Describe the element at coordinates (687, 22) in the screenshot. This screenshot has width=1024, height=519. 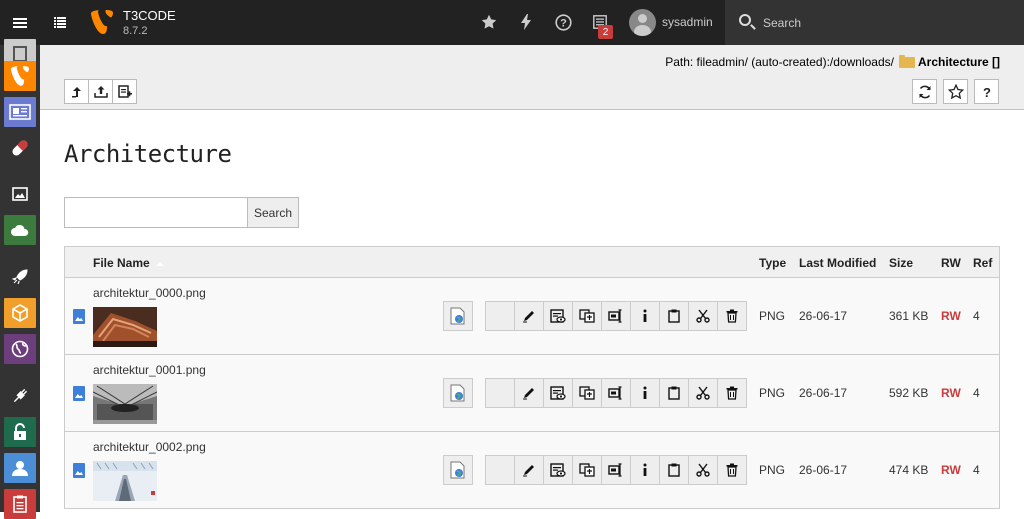
I see `username: sysadmin` at that location.